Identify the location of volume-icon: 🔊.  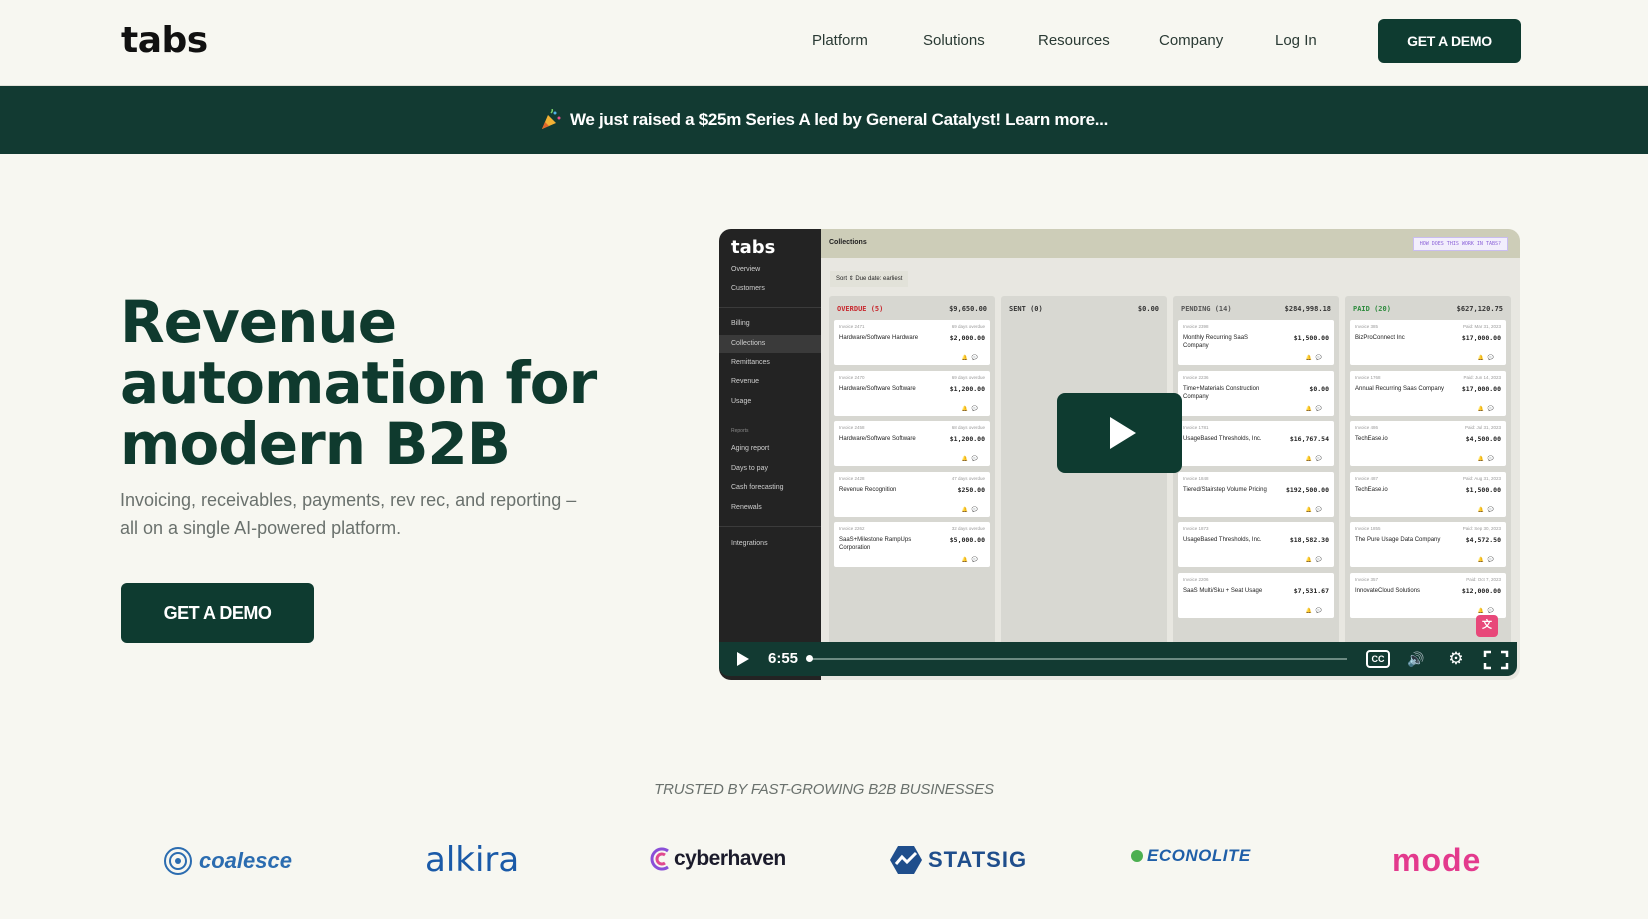
(1416, 659).